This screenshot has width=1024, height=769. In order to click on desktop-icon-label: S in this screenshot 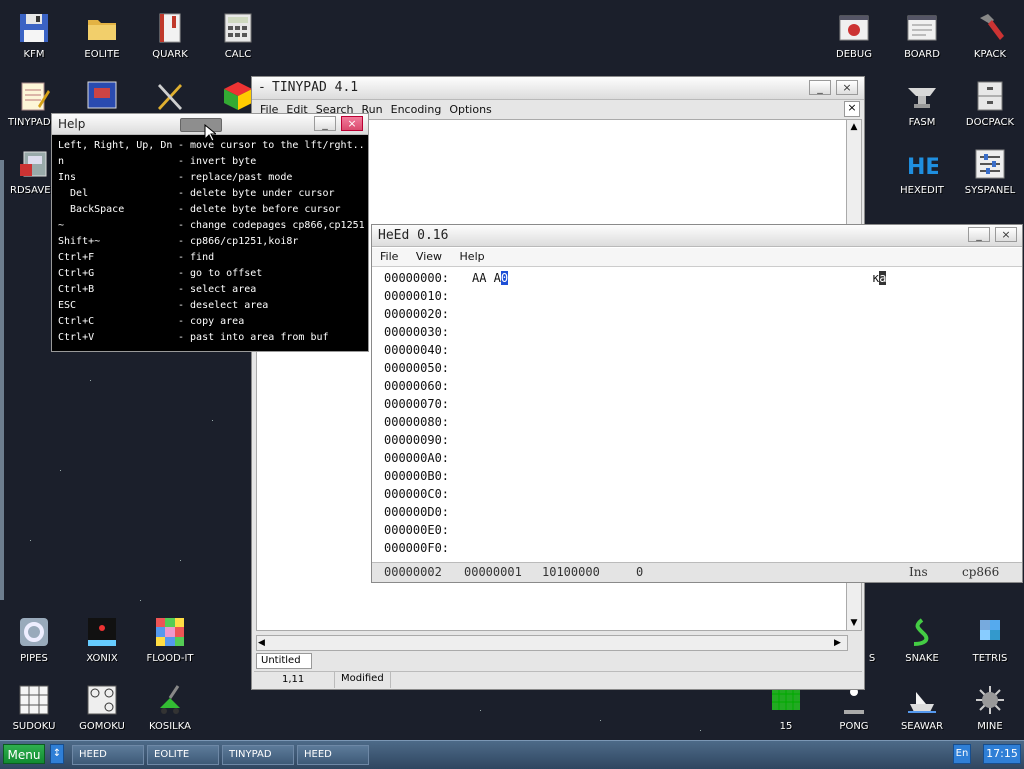, I will do `click(872, 658)`.